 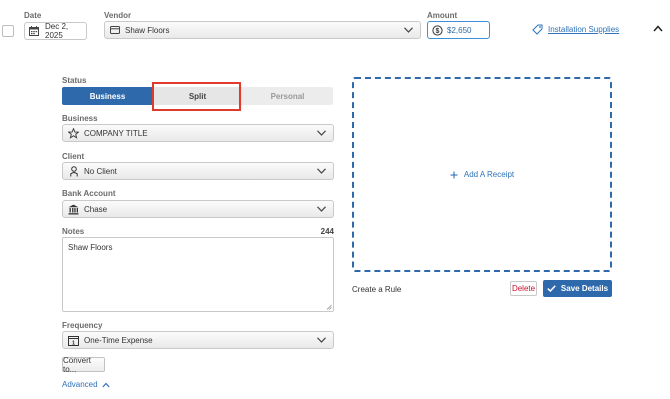 I want to click on business-value: COMPANY TITLE, so click(x=116, y=133).